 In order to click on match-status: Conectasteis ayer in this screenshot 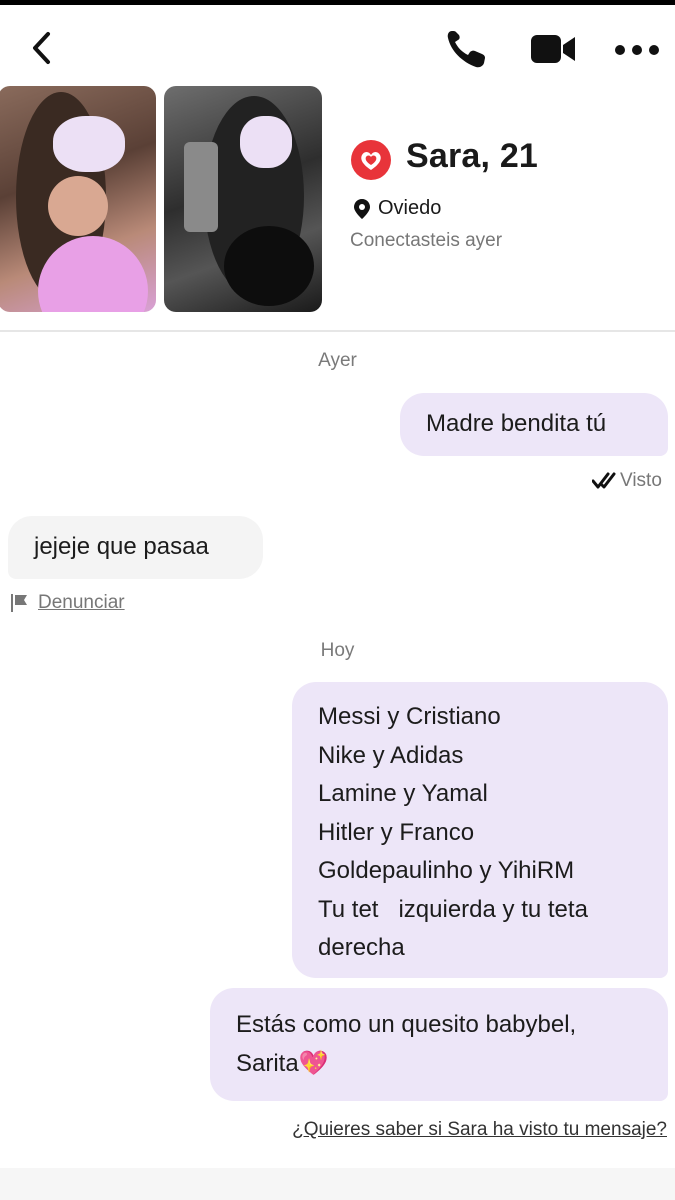, I will do `click(426, 240)`.